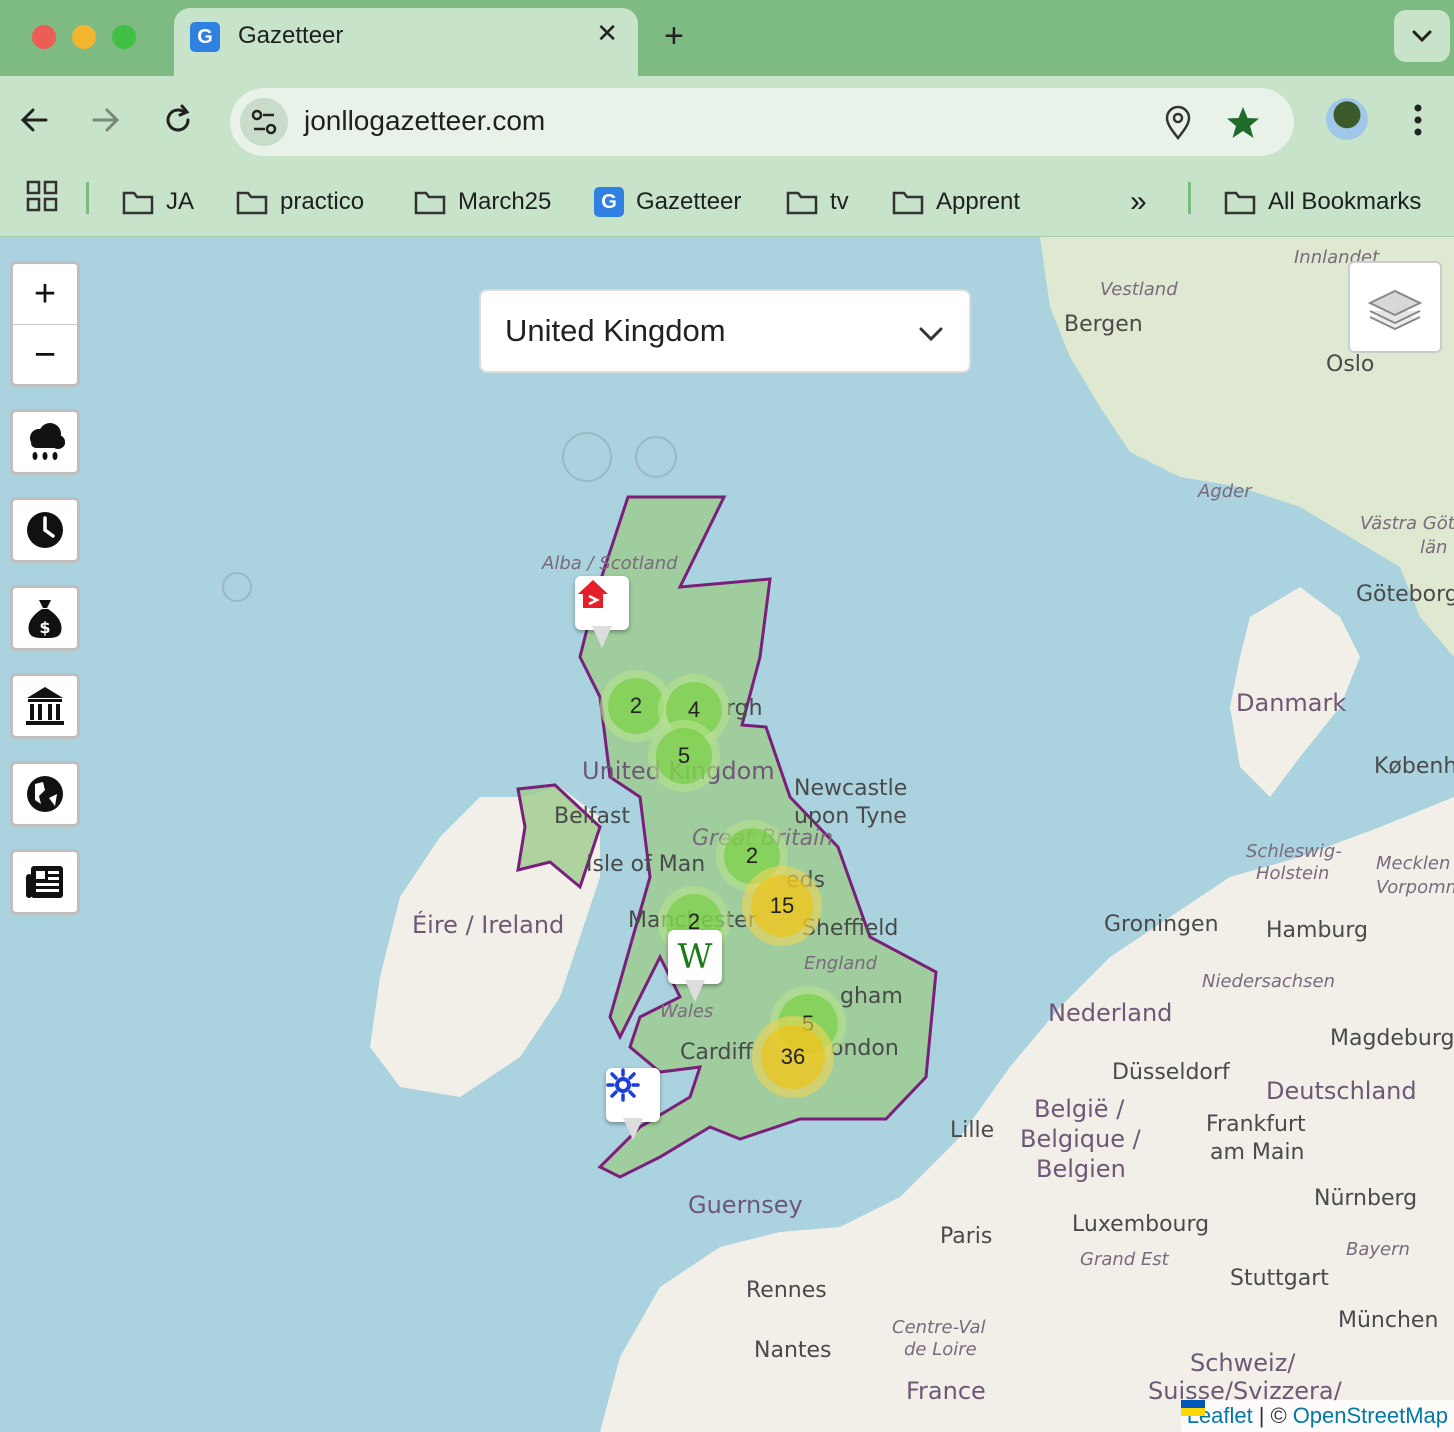 The height and width of the screenshot is (1432, 1454). I want to click on back-arrow-icon, so click(34, 120).